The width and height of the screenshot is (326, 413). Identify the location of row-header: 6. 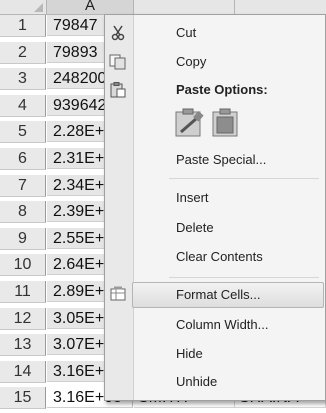
(23, 159).